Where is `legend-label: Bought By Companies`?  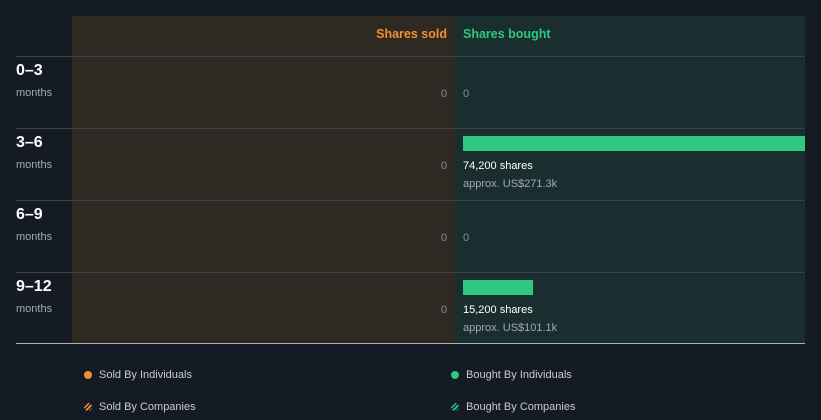 legend-label: Bought By Companies is located at coordinates (521, 407).